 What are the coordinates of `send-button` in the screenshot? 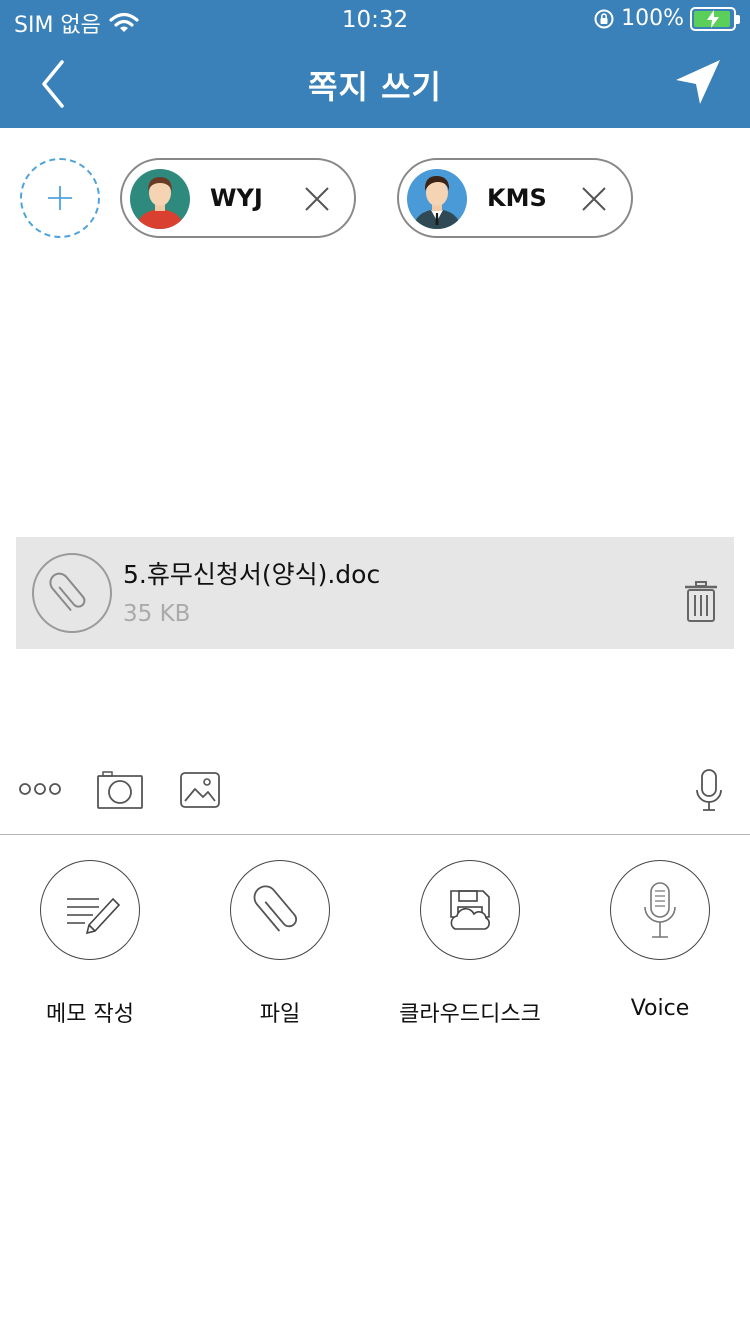 It's located at (698, 82).